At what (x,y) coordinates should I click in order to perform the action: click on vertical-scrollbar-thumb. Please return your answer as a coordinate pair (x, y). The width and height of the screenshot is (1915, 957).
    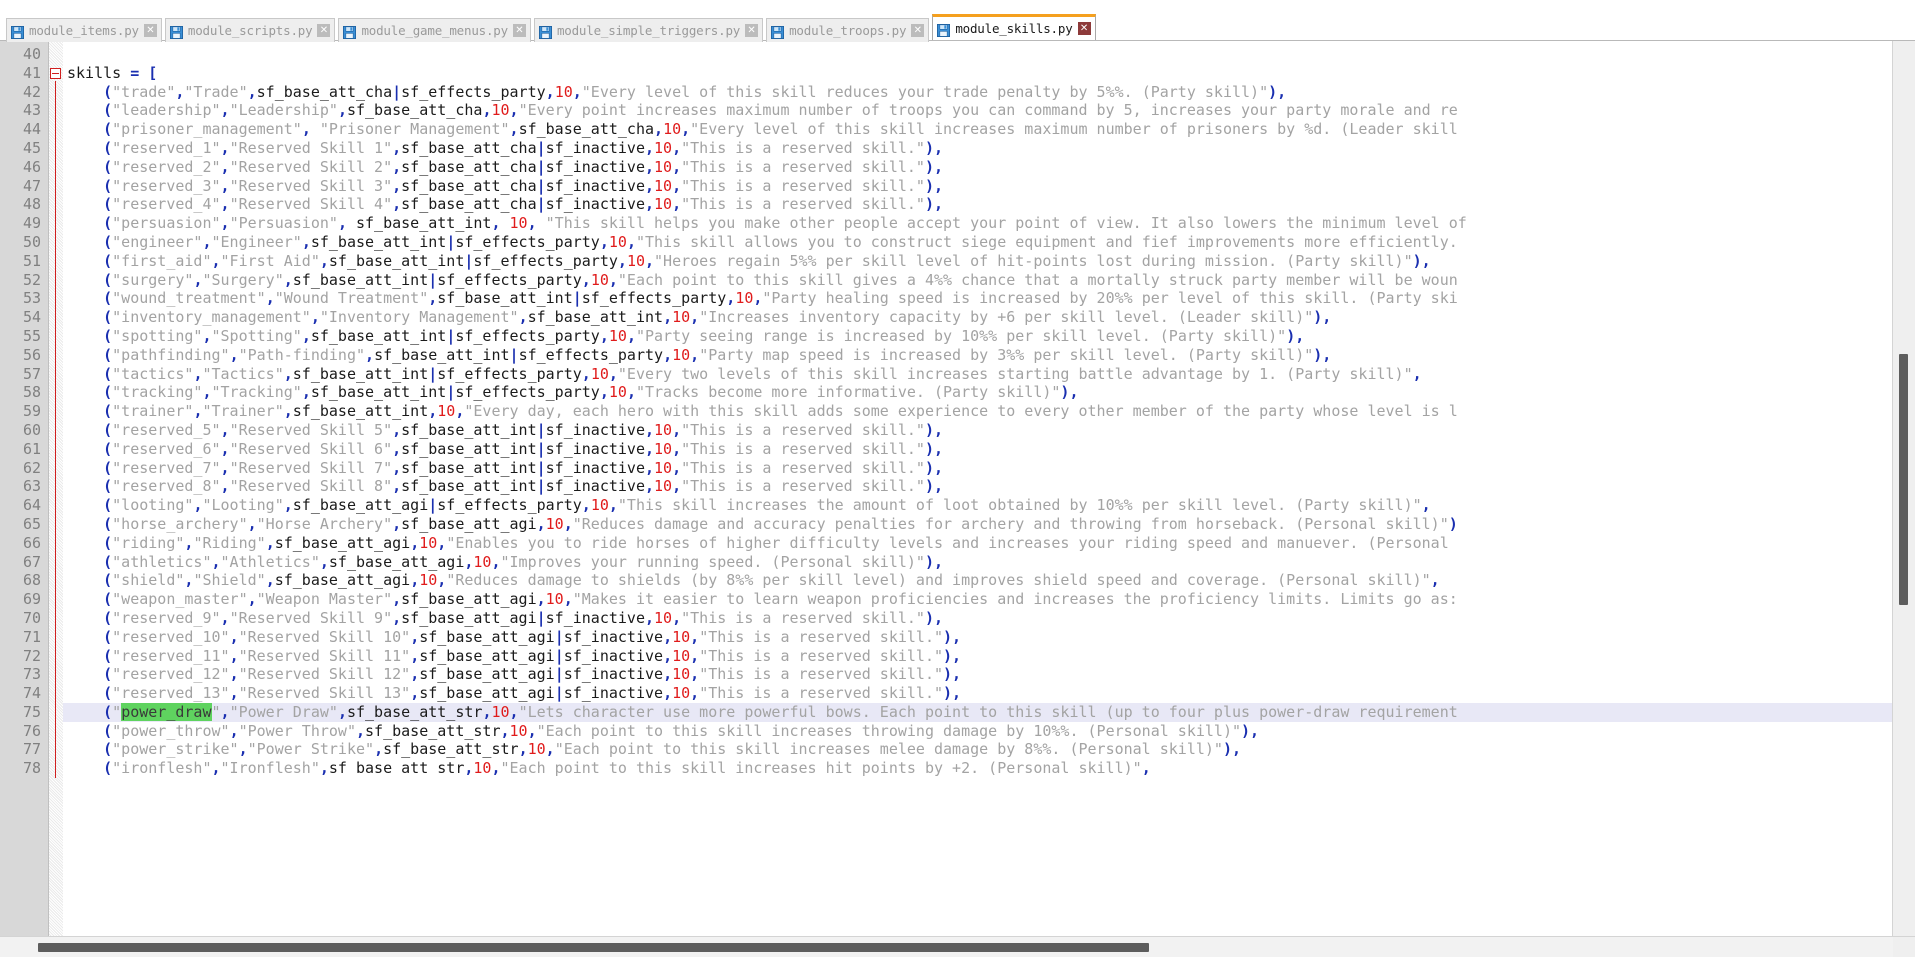
    Looking at the image, I should click on (1903, 479).